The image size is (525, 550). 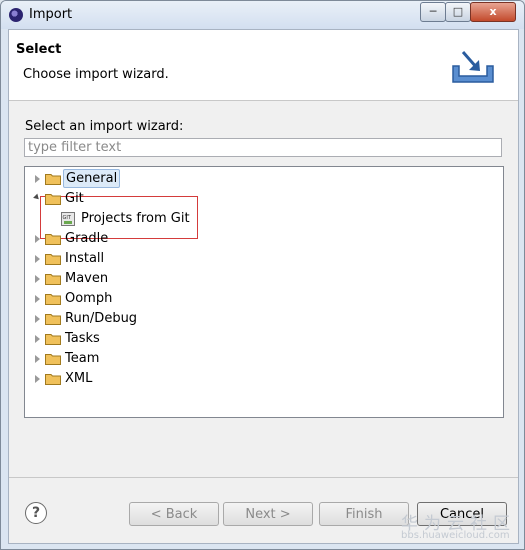 I want to click on tree-item-label: Projects from Git, so click(x=135, y=218).